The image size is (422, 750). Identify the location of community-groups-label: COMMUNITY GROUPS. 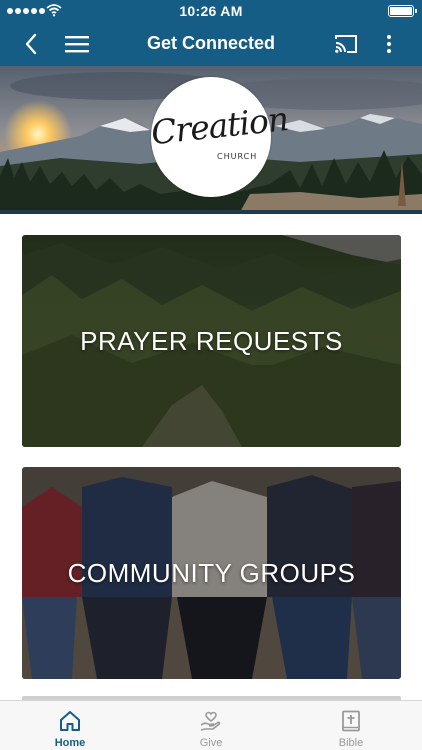
(211, 572).